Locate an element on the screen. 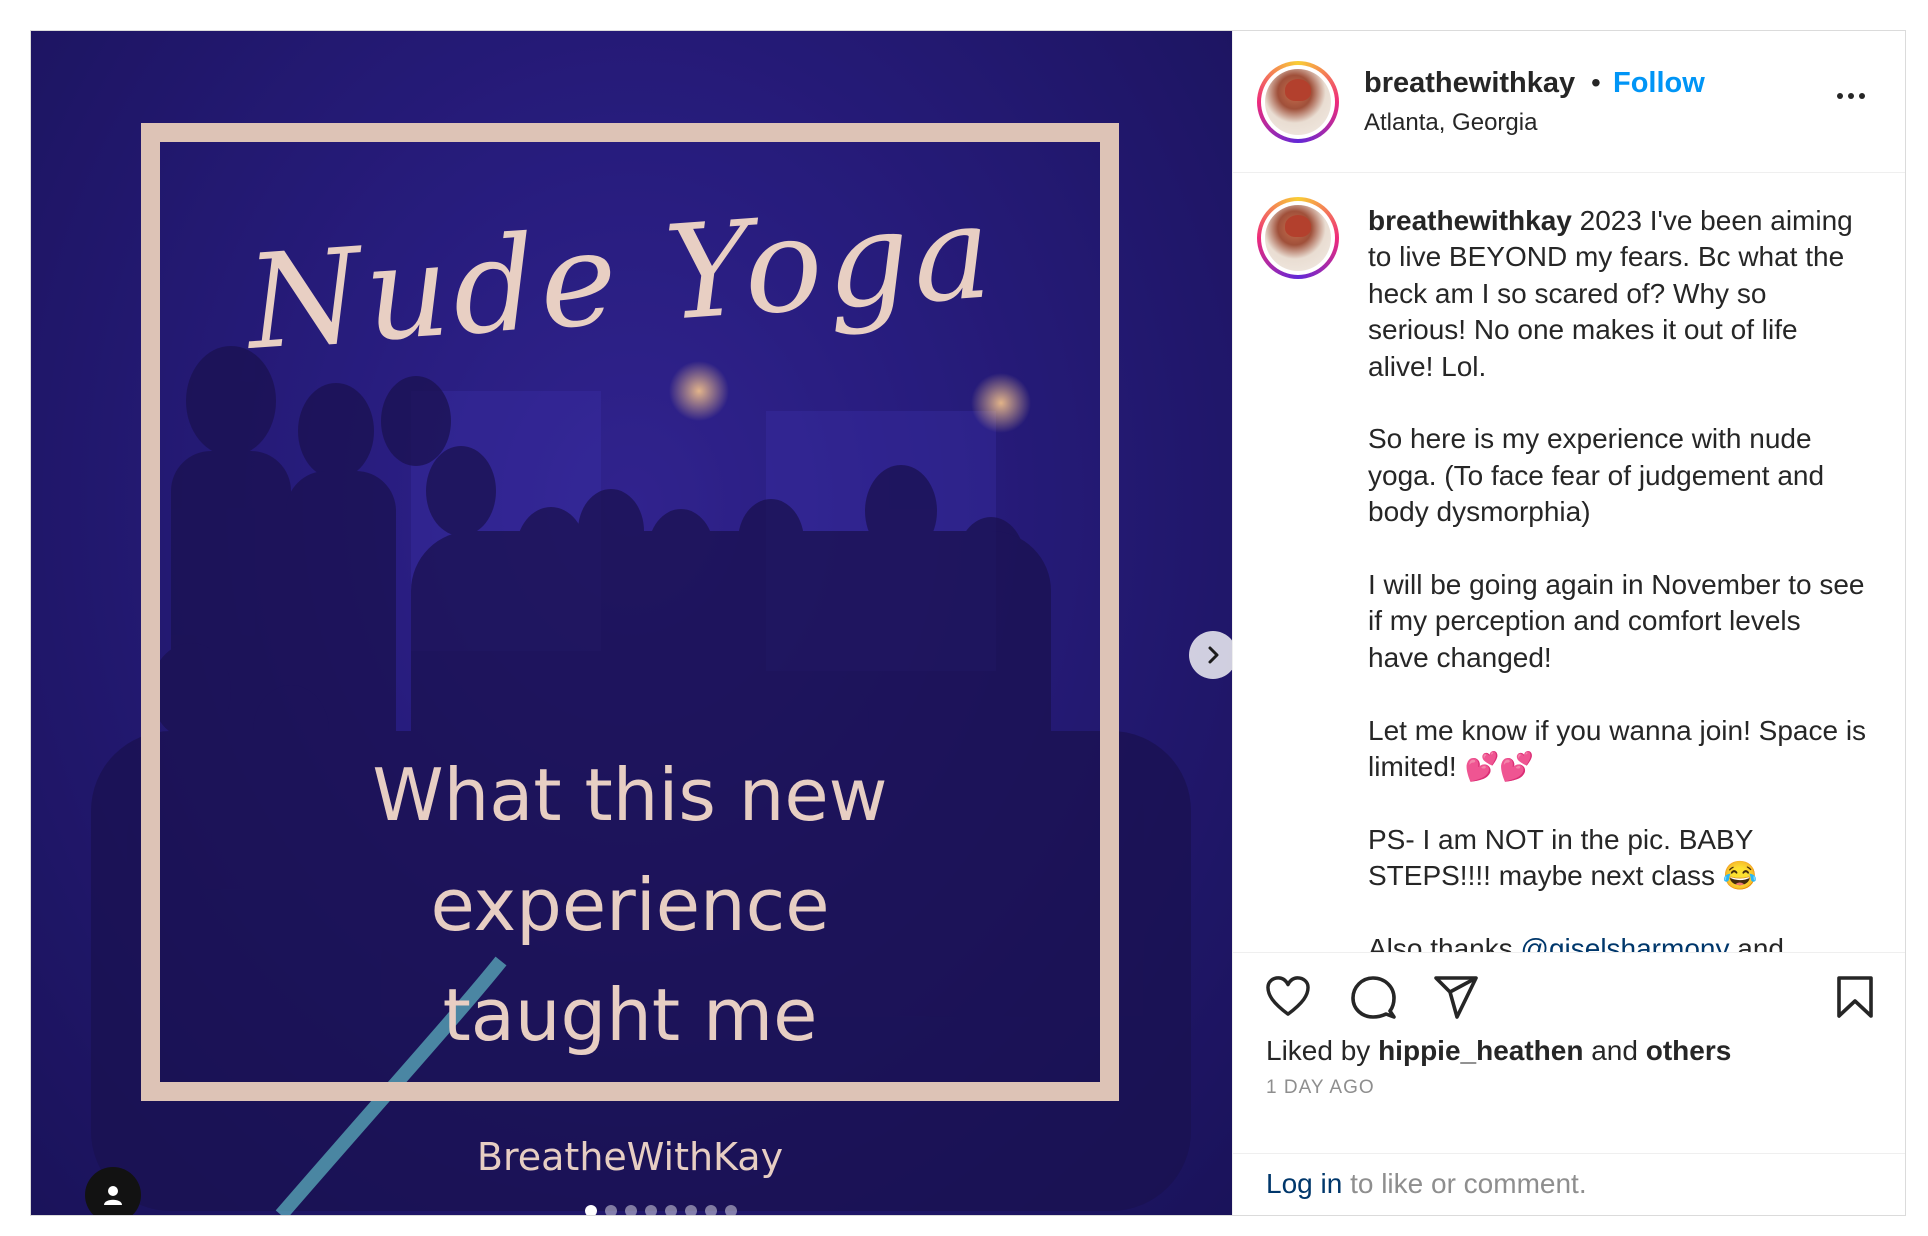 This screenshot has width=1928, height=1236. caption-avatar is located at coordinates (1298, 238).